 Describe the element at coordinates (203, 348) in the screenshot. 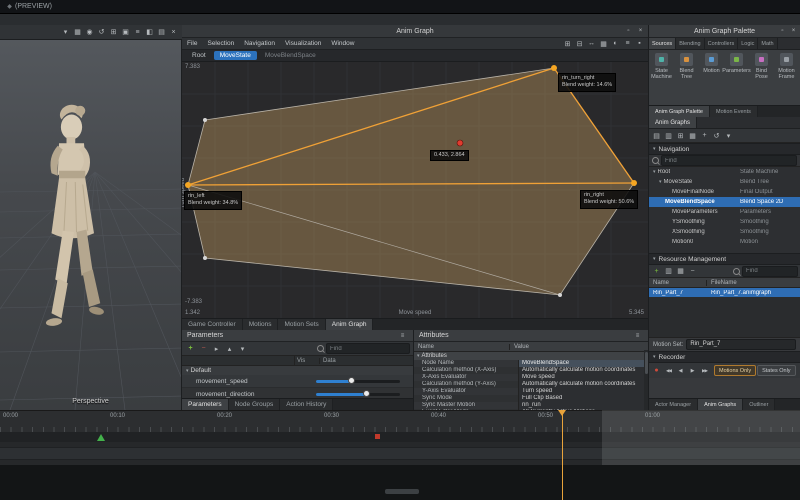

I see `remove-parameter-icon: −` at that location.